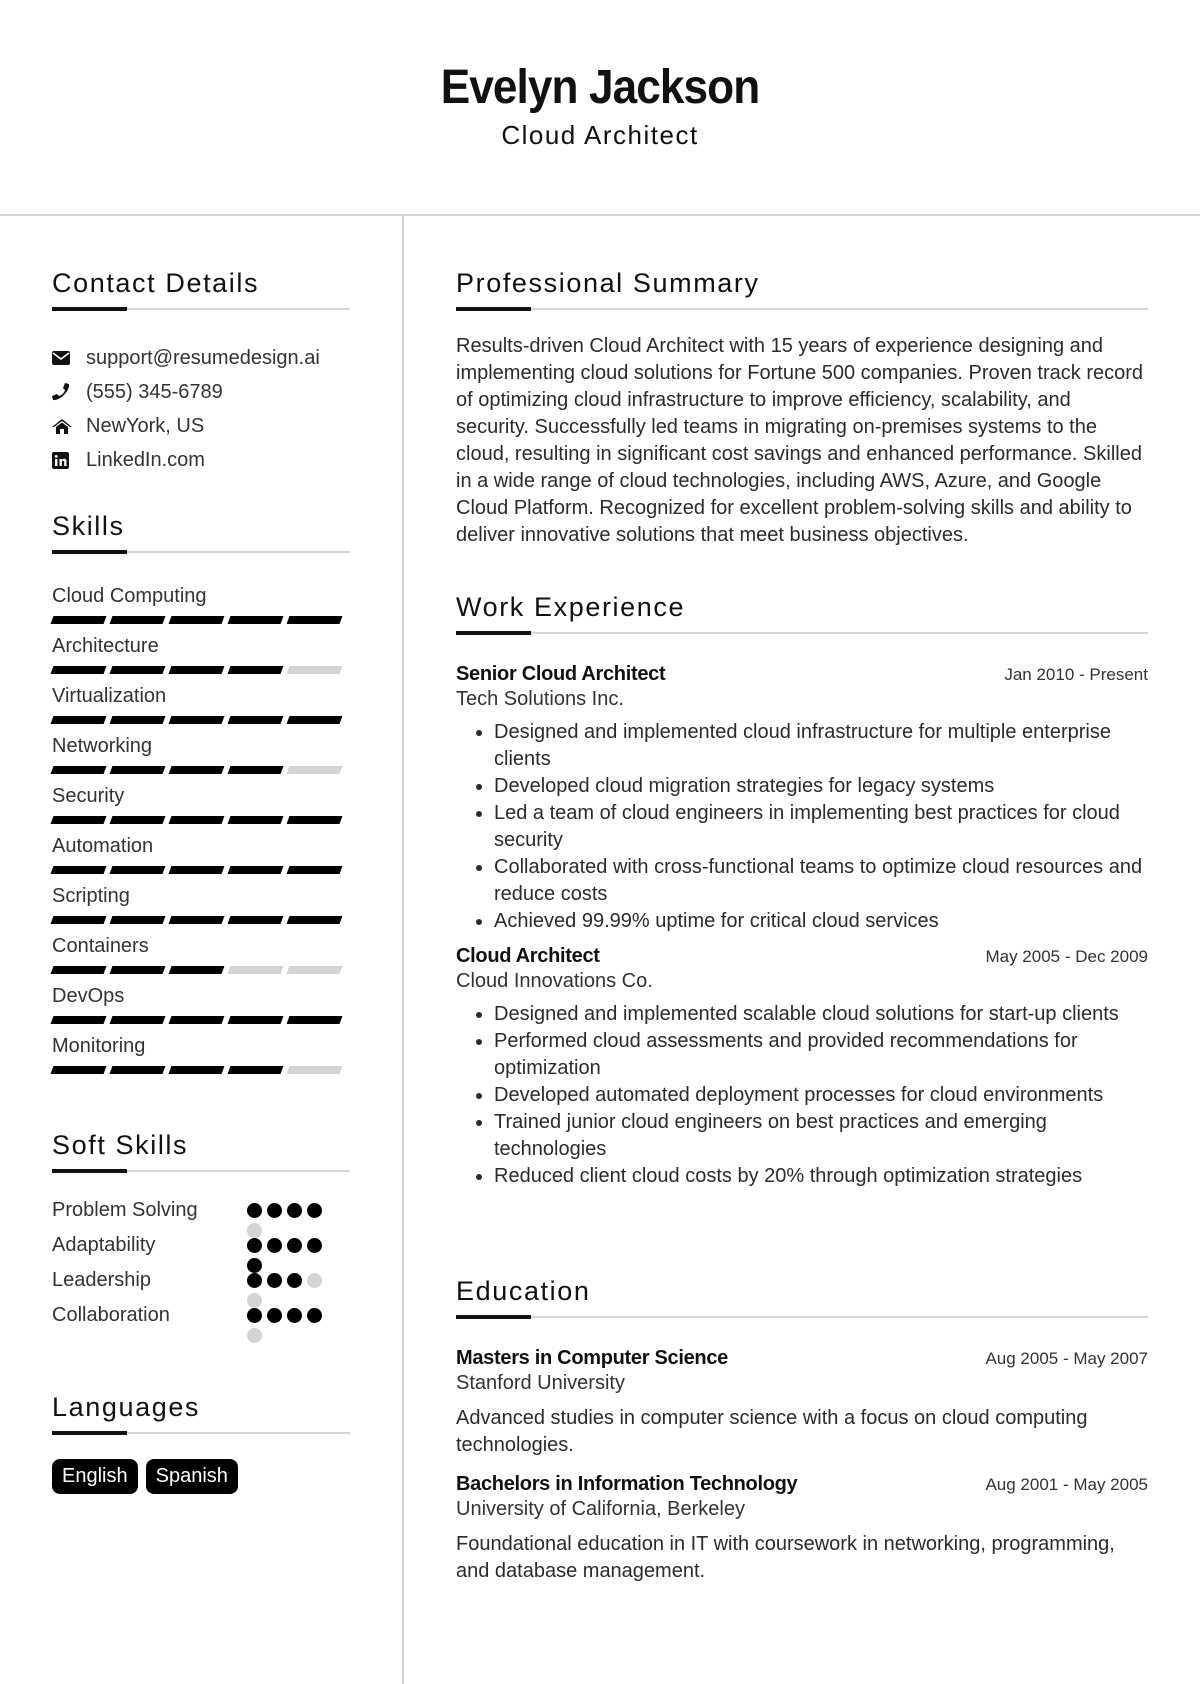  What do you see at coordinates (627, 1484) in the screenshot?
I see `degree-title: Bachelors in Information Technology` at bounding box center [627, 1484].